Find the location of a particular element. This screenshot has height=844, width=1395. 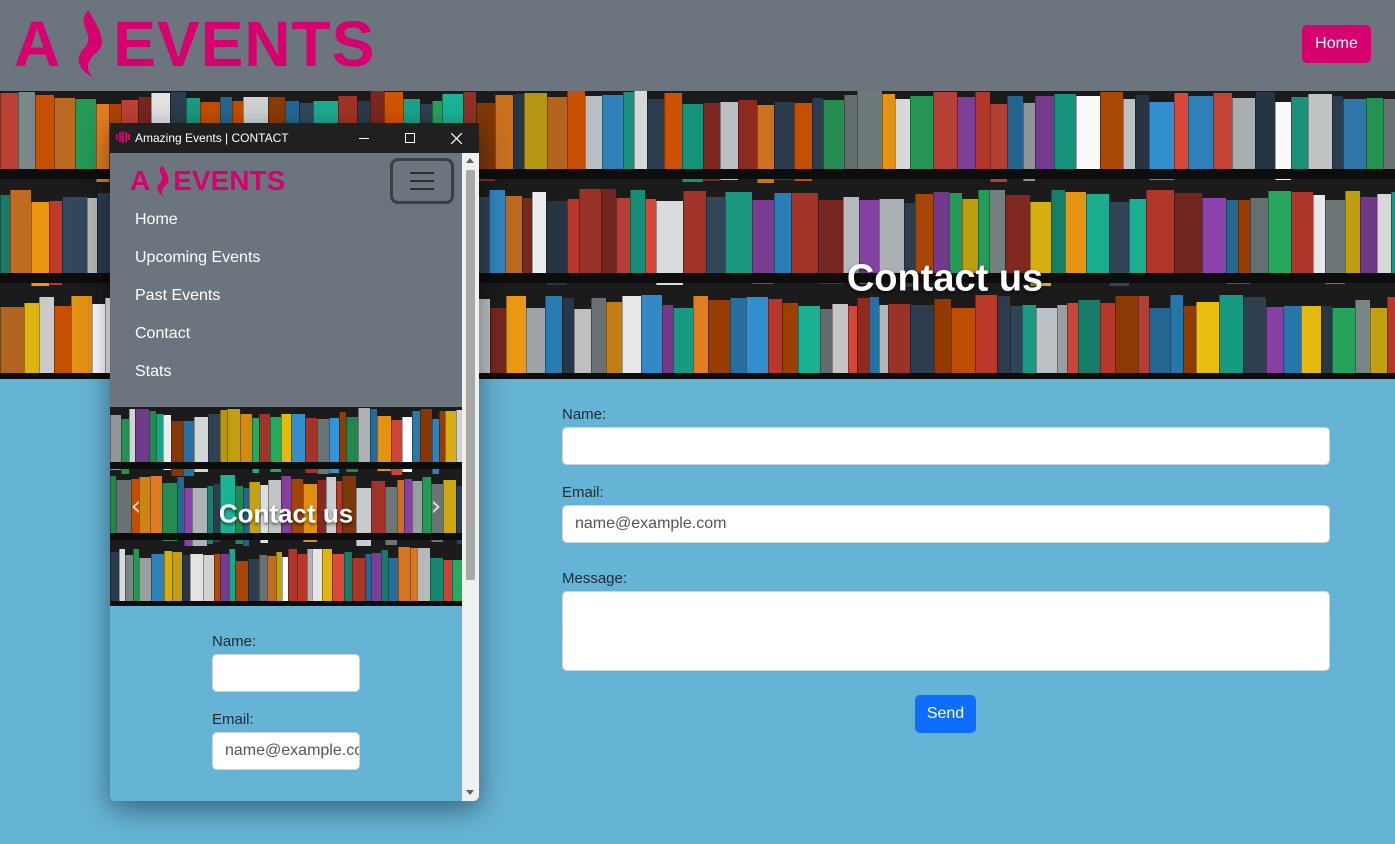

vertical-scrollbar is located at coordinates (470, 477).